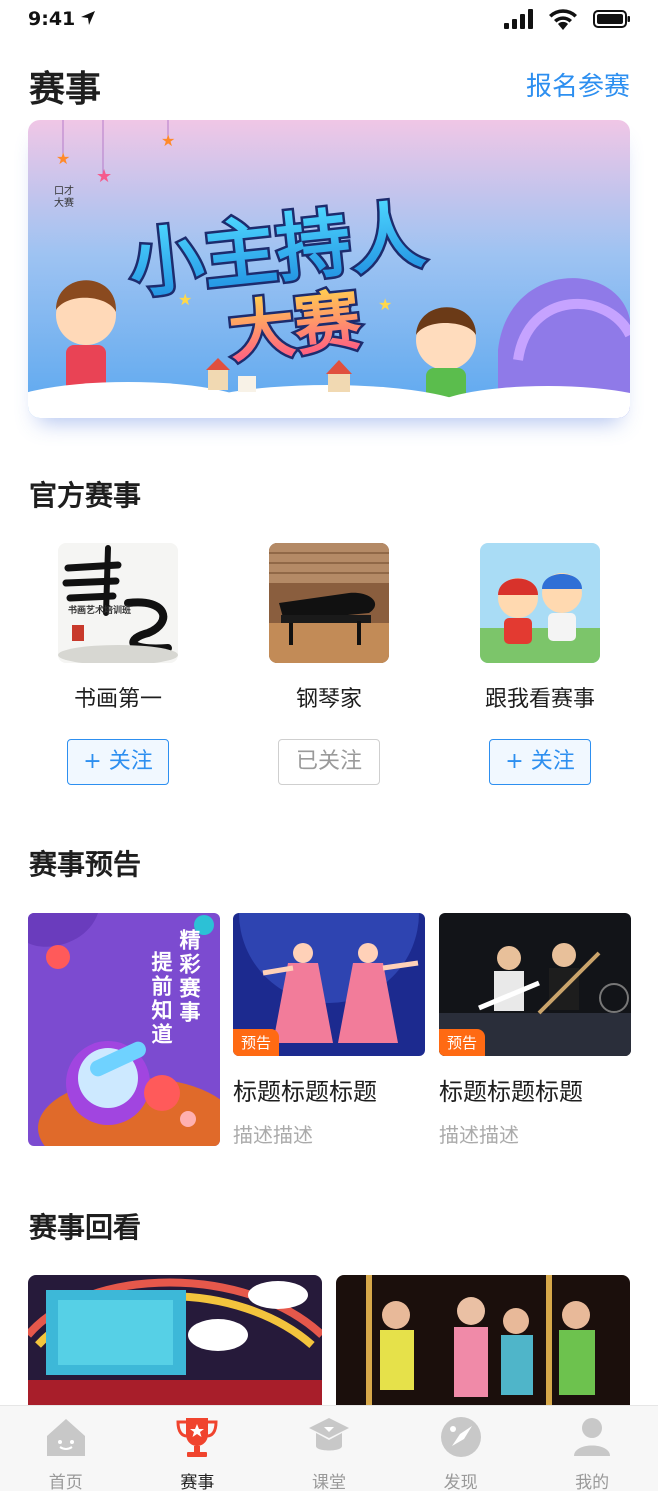 The image size is (658, 1491). Describe the element at coordinates (197, 1482) in the screenshot. I see `tab-label: 赛事` at that location.